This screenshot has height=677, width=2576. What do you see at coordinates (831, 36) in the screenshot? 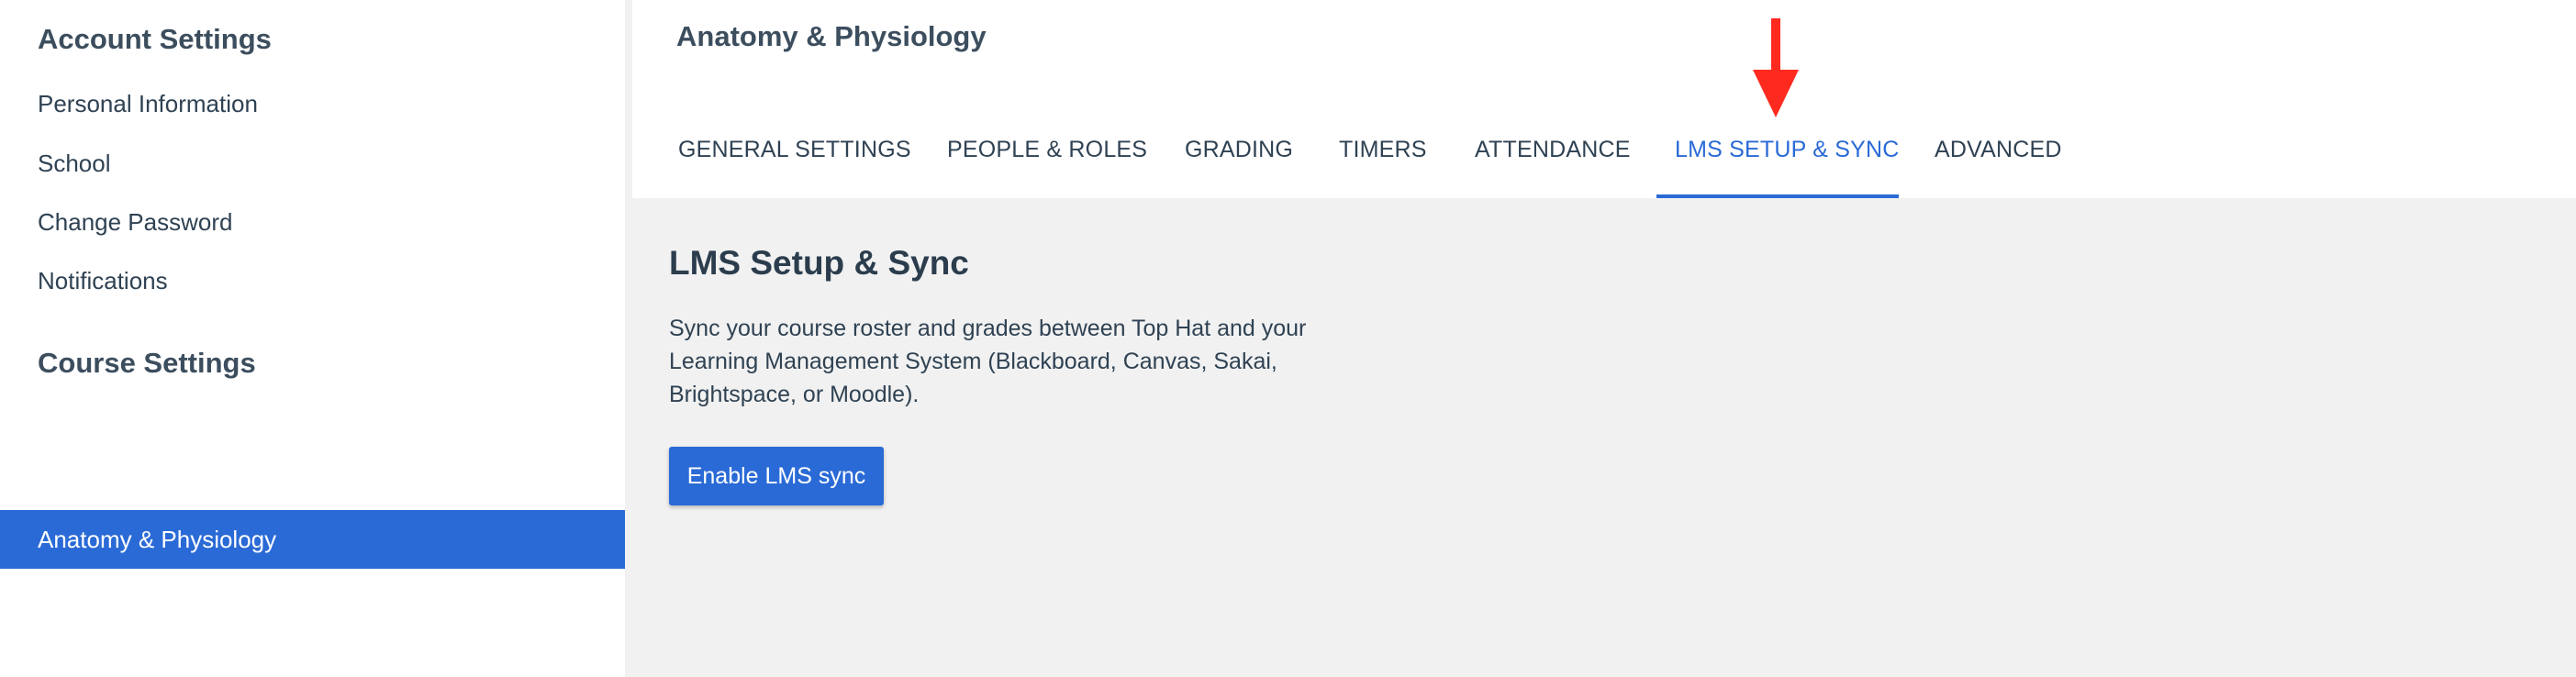
I see `course-title: Anatomy & Physiology` at bounding box center [831, 36].